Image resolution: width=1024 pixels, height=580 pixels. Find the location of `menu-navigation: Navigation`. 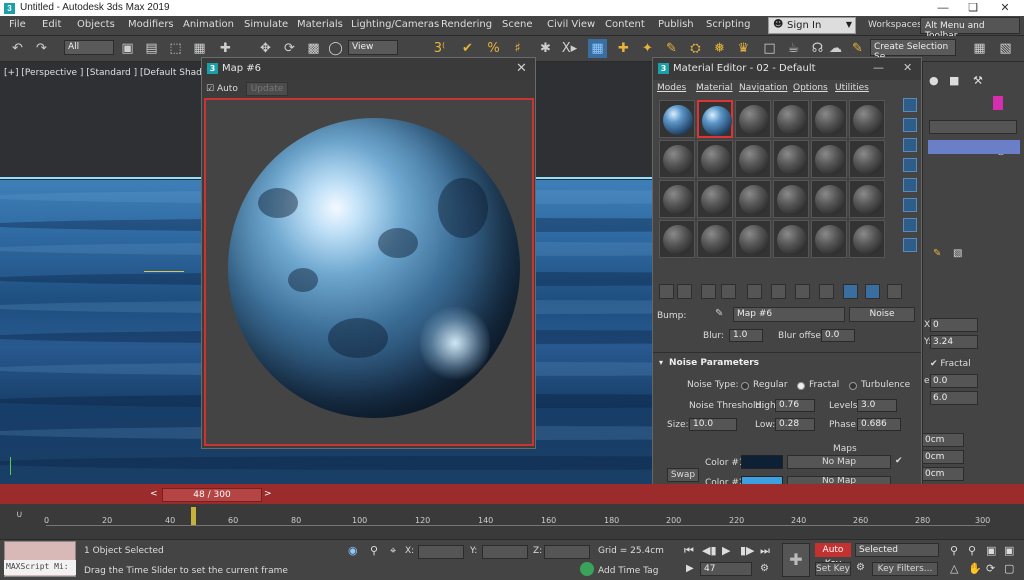

menu-navigation: Navigation is located at coordinates (763, 88).